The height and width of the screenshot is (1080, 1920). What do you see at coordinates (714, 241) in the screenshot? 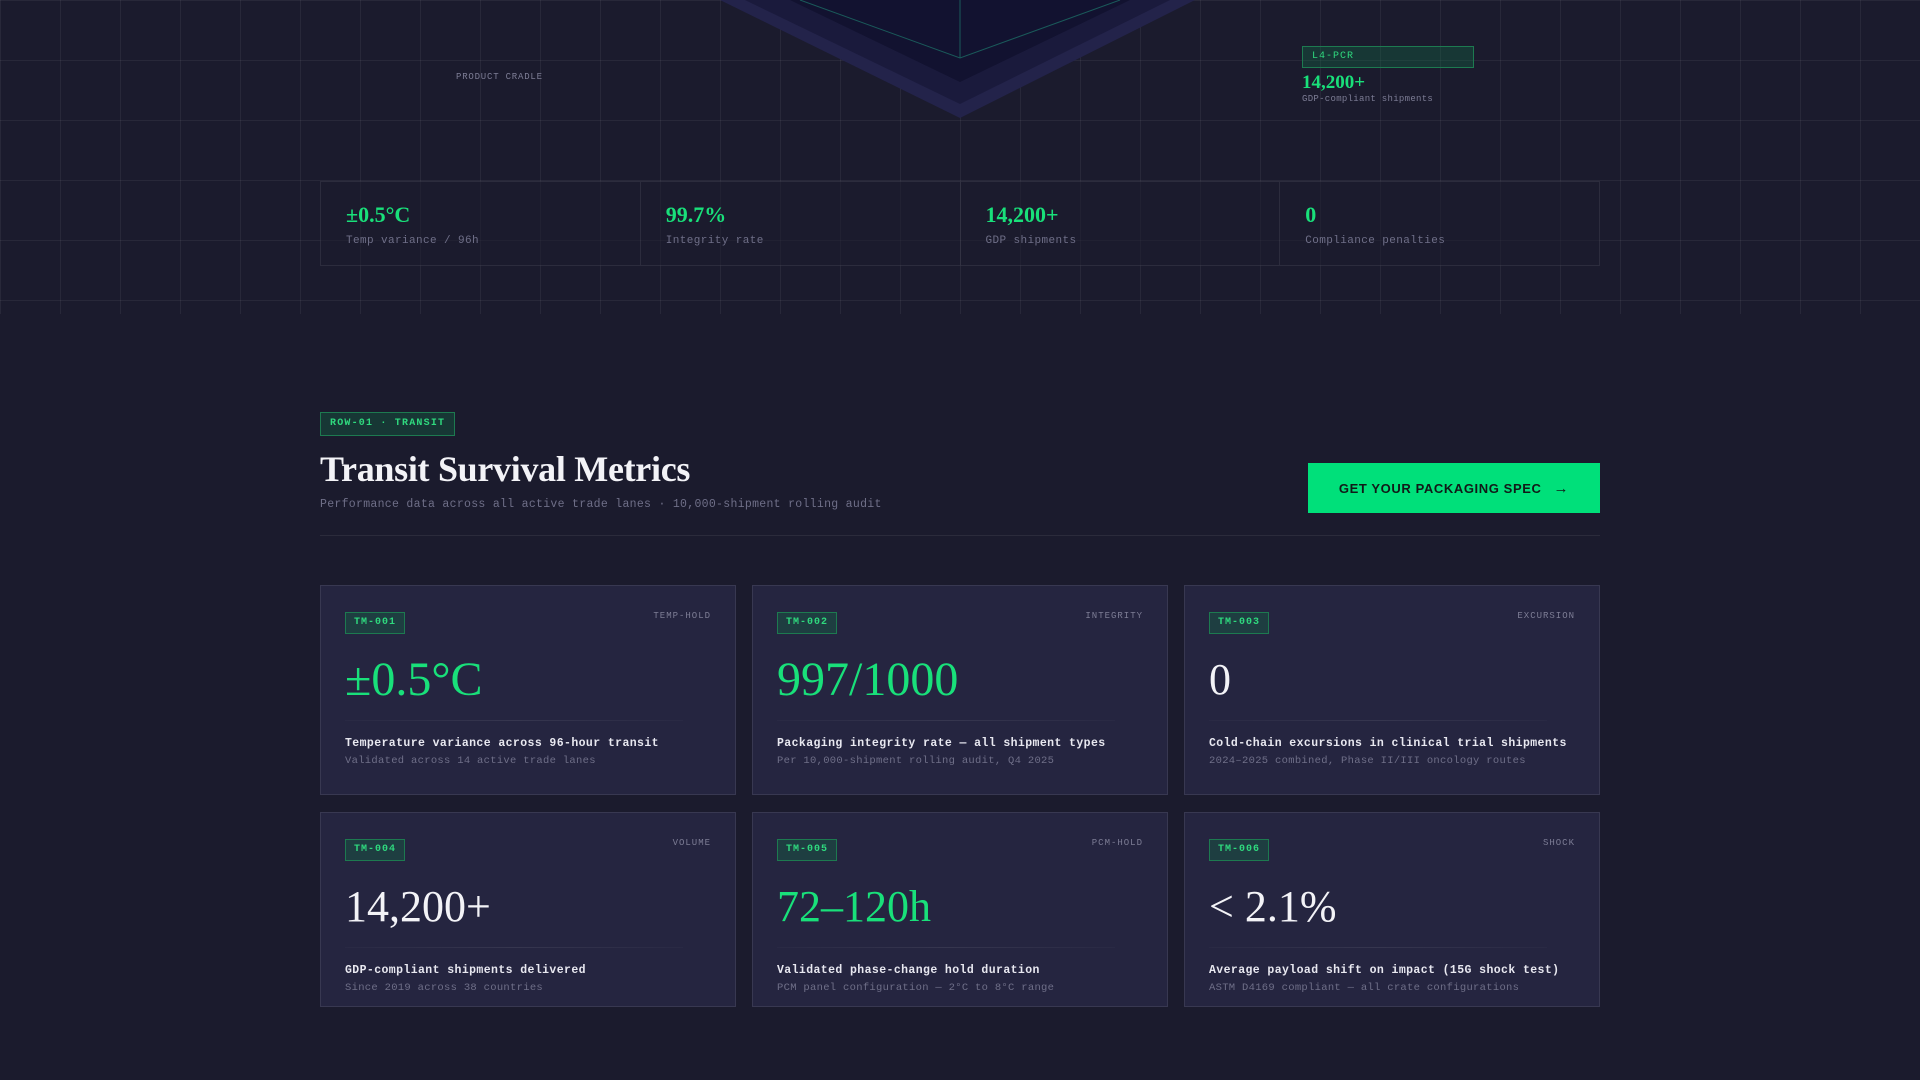
I see `stat-label: Integrity rate` at bounding box center [714, 241].